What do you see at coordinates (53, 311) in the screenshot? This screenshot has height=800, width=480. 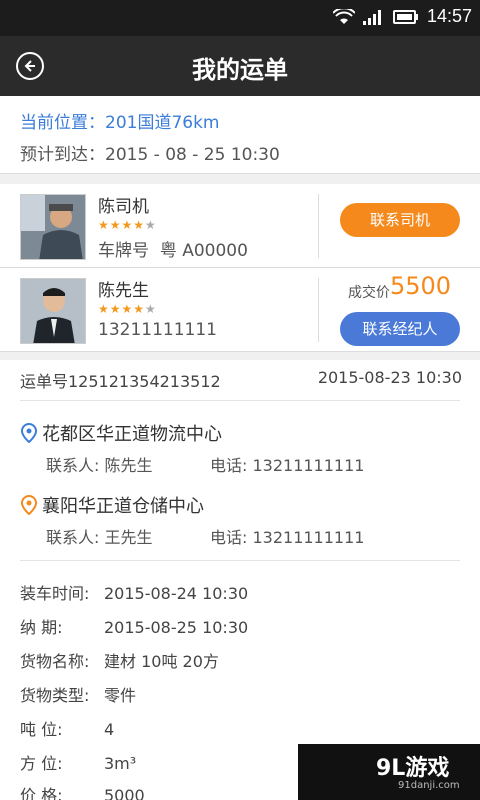 I see `agent-avatar` at bounding box center [53, 311].